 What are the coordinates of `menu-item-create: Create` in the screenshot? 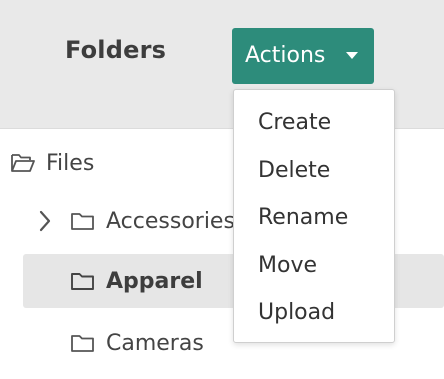 It's located at (294, 122).